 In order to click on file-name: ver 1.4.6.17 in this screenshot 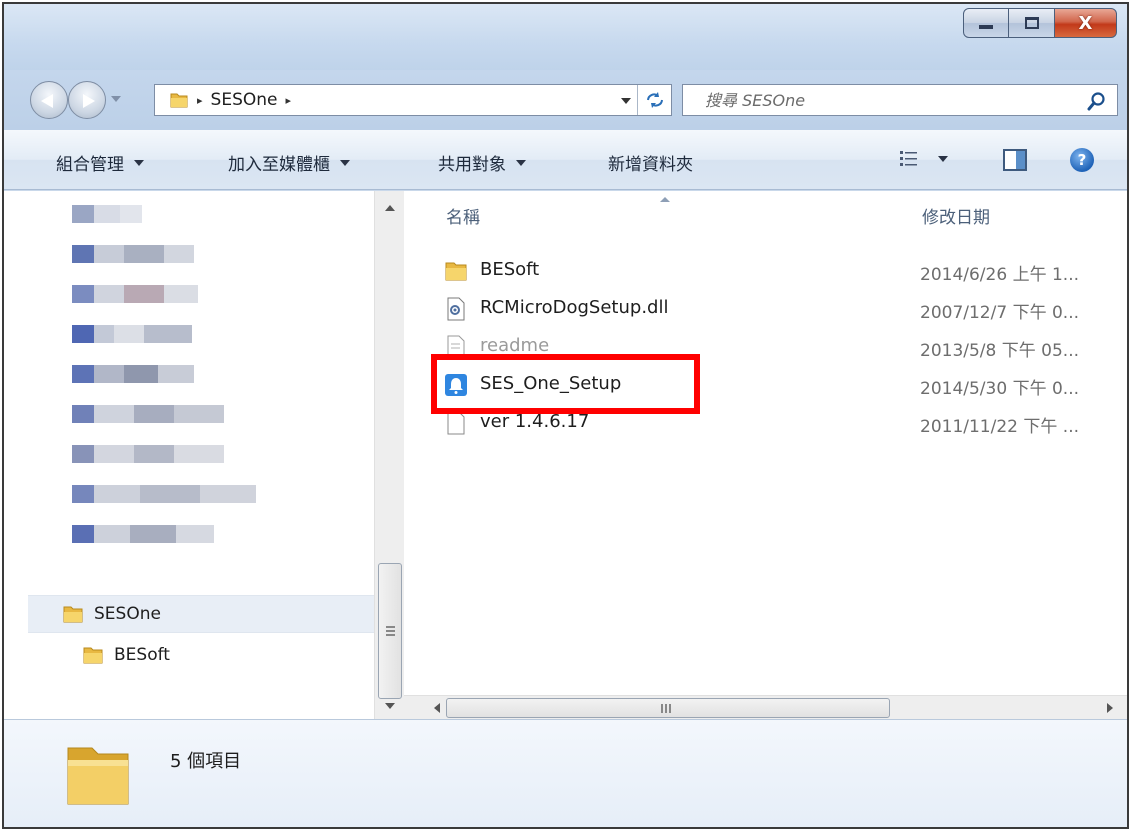, I will do `click(535, 421)`.